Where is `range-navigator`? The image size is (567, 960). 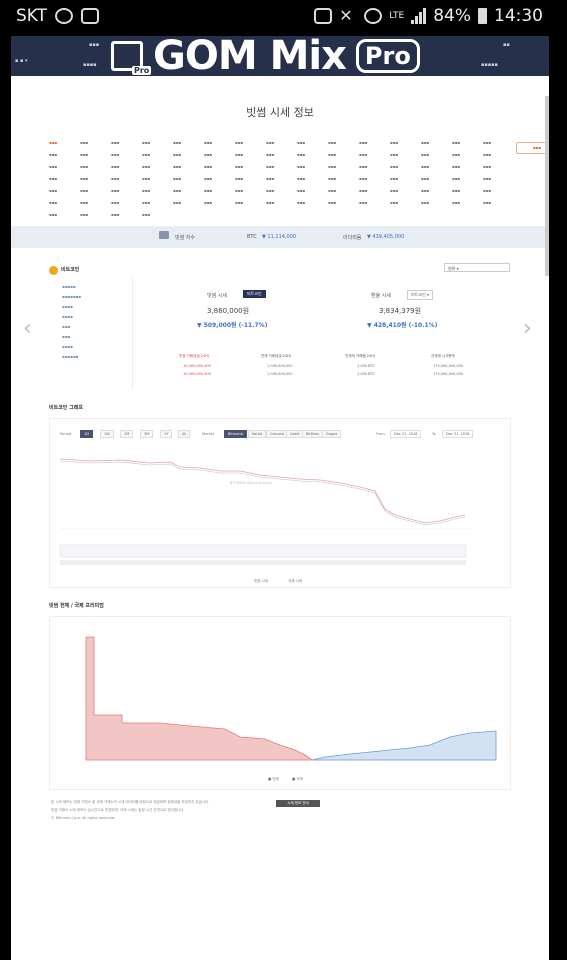 range-navigator is located at coordinates (263, 551).